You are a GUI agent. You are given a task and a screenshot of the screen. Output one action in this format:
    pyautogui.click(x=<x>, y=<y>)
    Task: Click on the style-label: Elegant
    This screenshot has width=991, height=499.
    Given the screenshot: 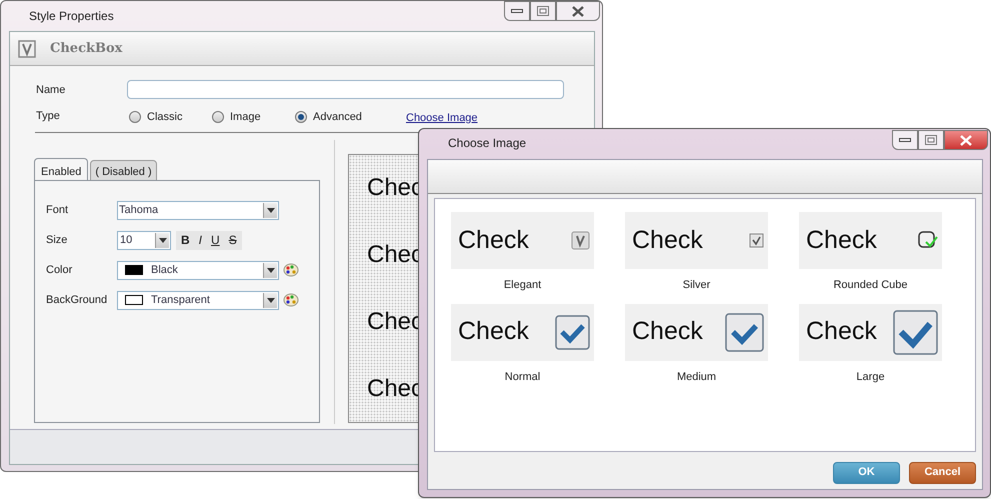 What is the action you would take?
    pyautogui.click(x=523, y=285)
    